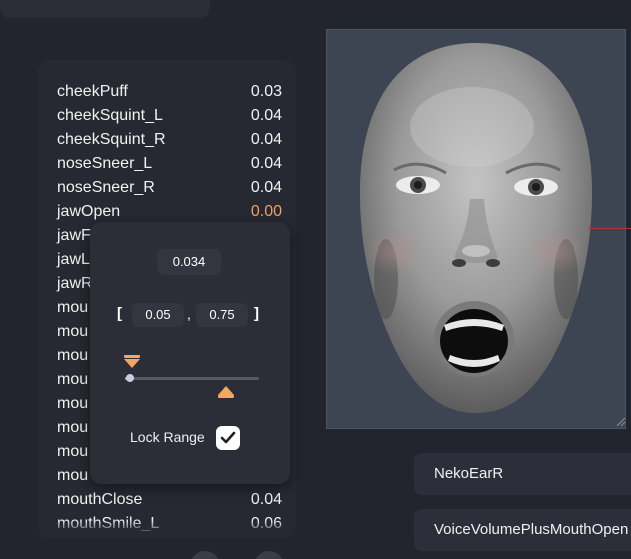  What do you see at coordinates (266, 211) in the screenshot?
I see `blendshape-value: 0.00` at bounding box center [266, 211].